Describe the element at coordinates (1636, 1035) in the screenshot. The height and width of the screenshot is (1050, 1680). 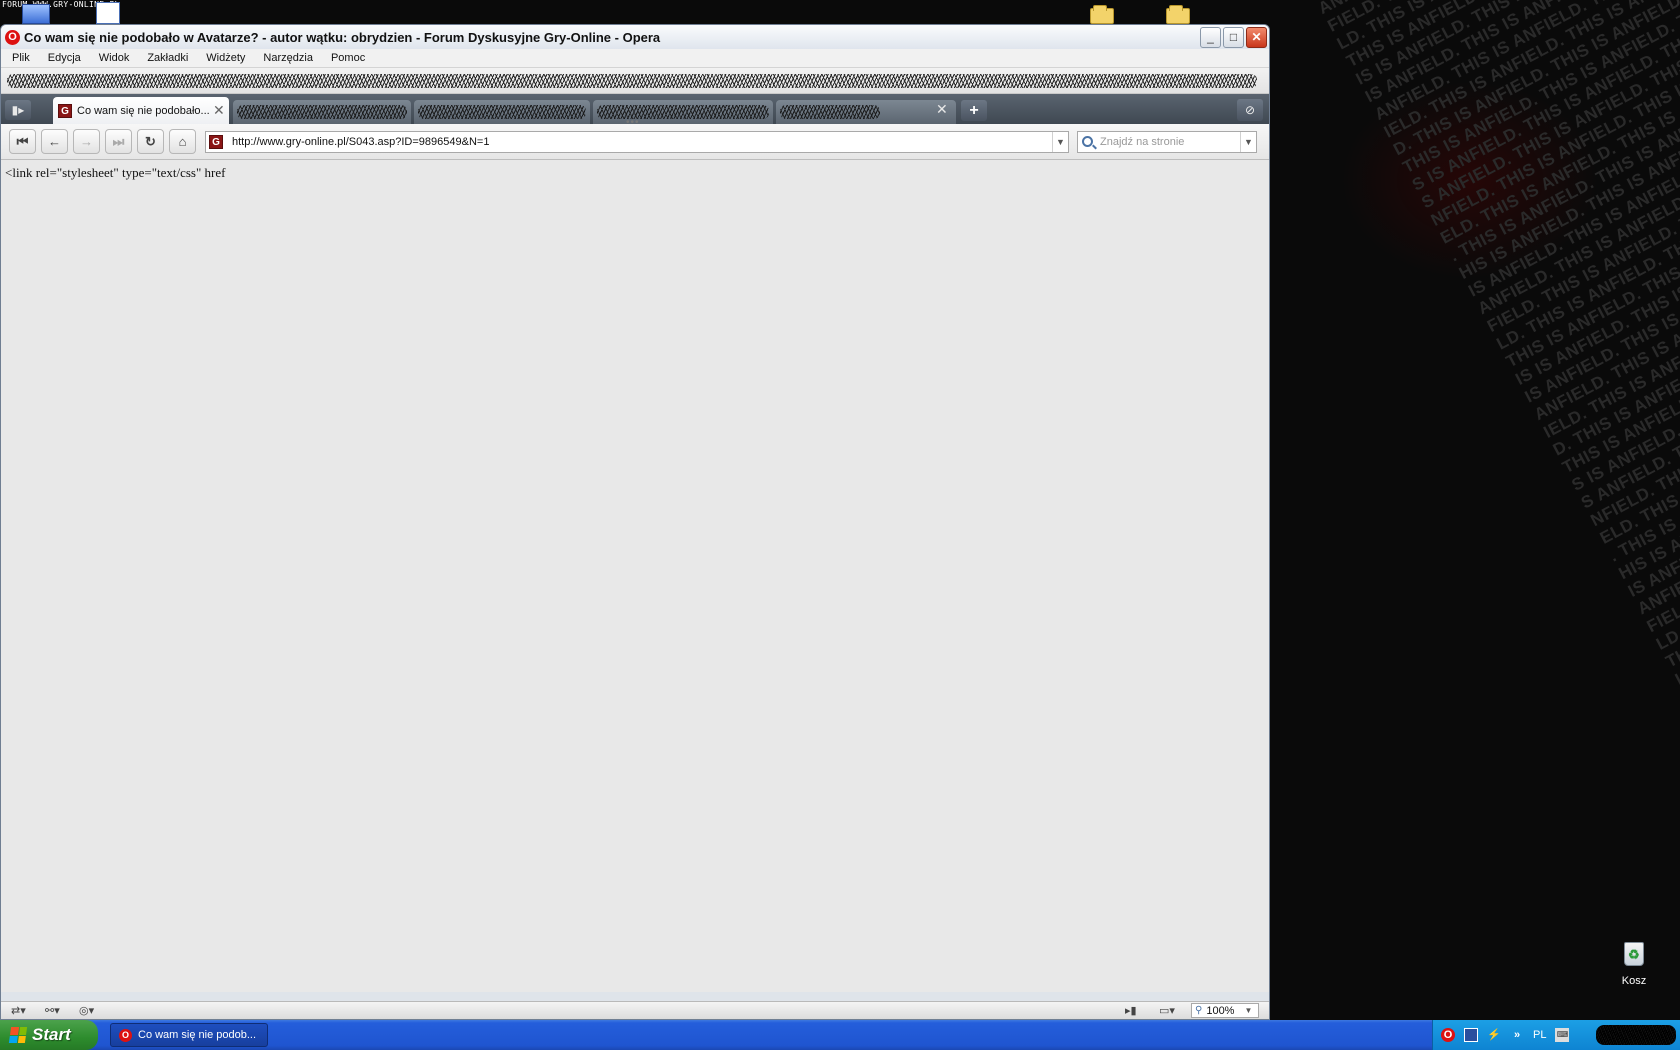
I see `clock-redacted` at that location.